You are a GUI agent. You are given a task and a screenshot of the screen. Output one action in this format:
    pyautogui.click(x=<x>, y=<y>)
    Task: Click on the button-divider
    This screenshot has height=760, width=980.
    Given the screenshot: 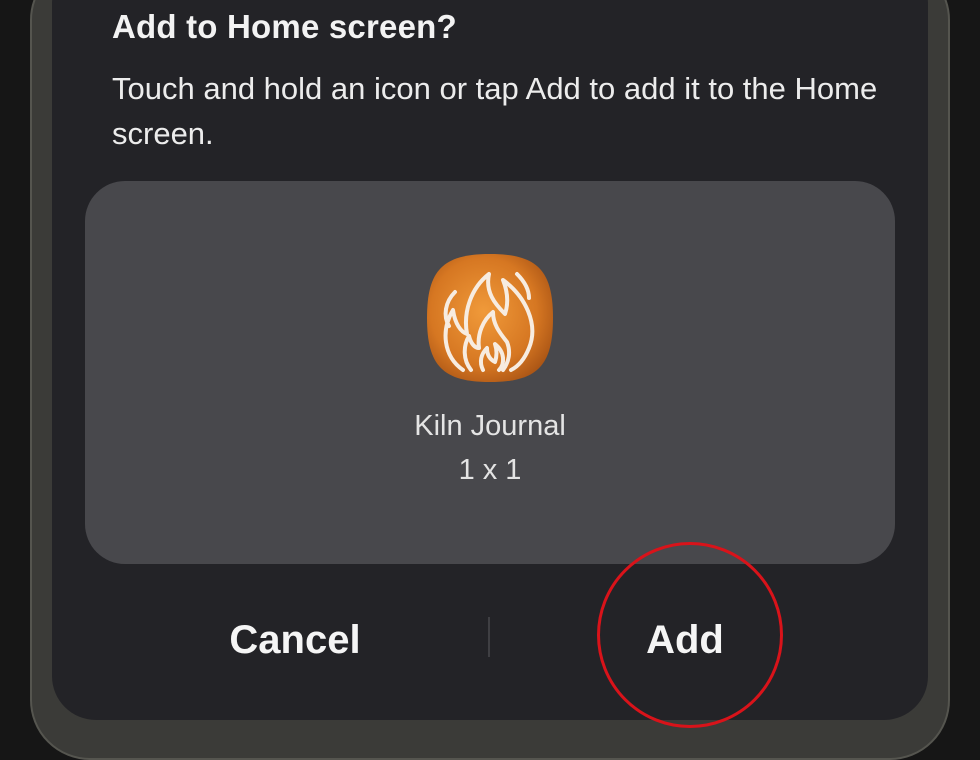 What is the action you would take?
    pyautogui.click(x=489, y=637)
    